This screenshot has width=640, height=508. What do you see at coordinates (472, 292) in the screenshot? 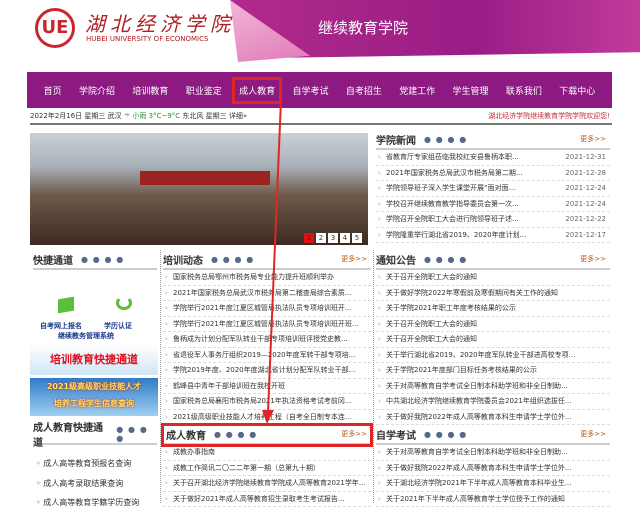
I see `item-title: 关于做好学院2022年寒假前及寒假期间有关工作的通知` at bounding box center [472, 292].